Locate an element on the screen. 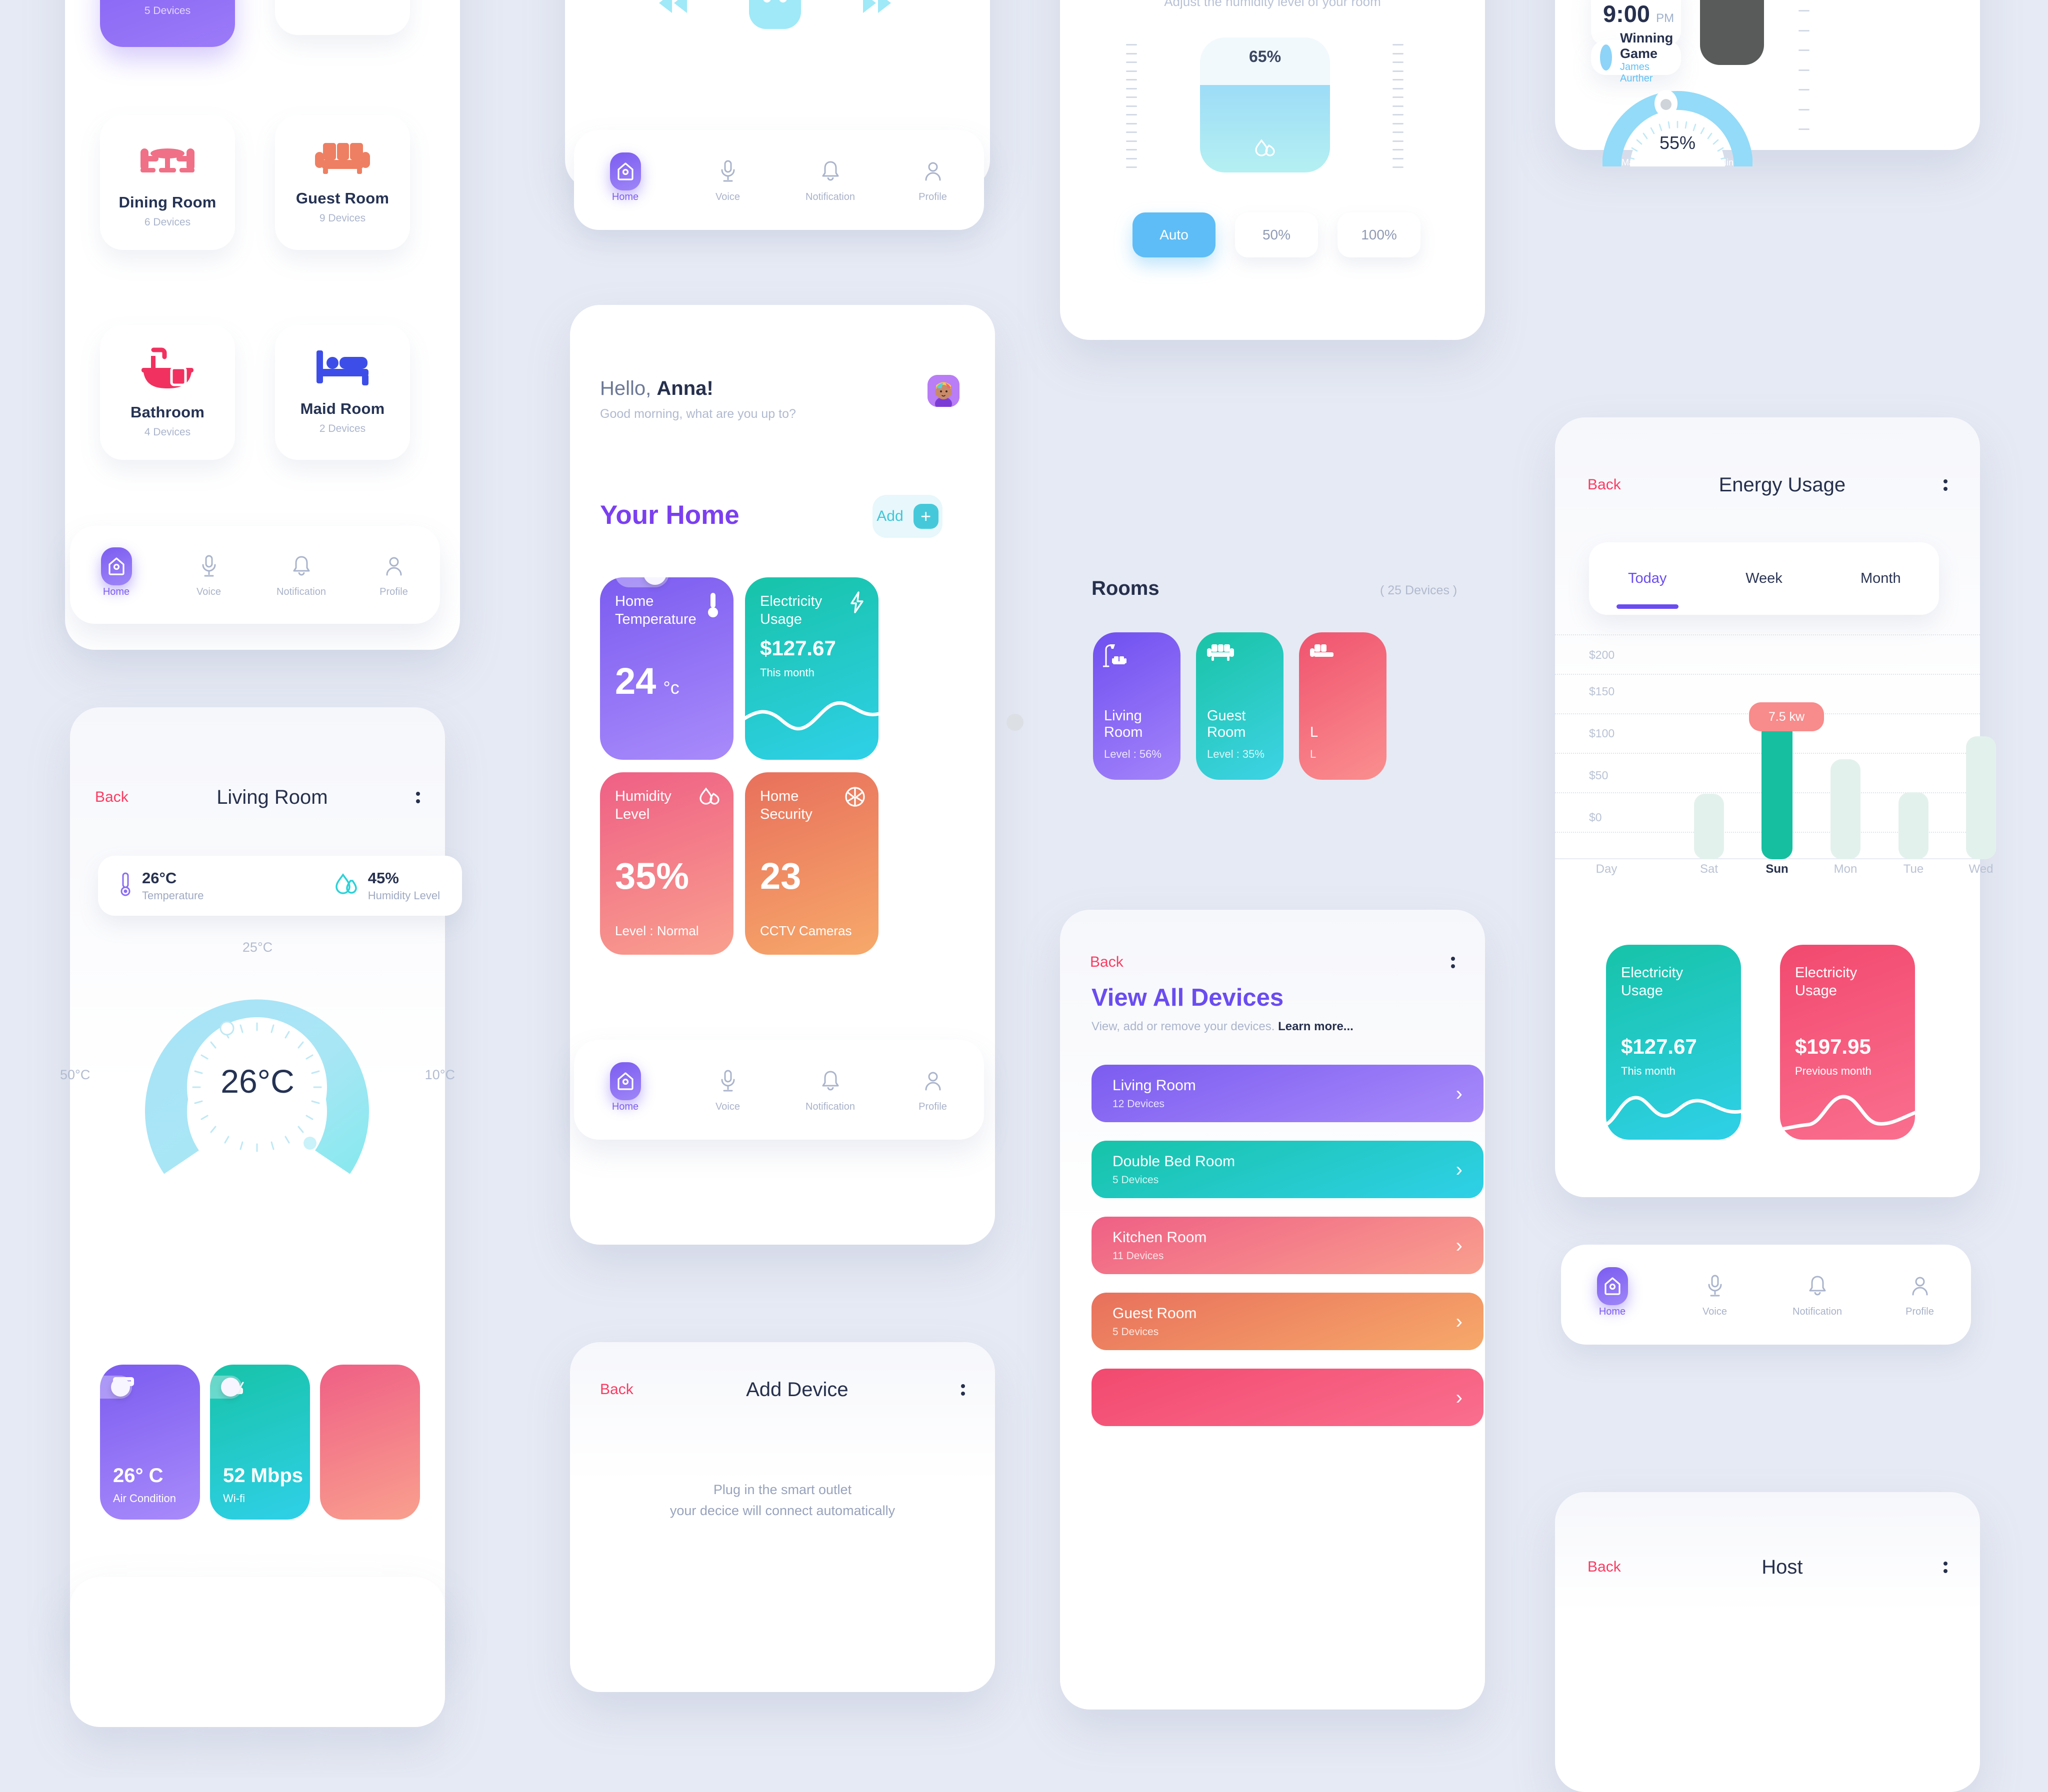  microphone-icon is located at coordinates (728, 171).